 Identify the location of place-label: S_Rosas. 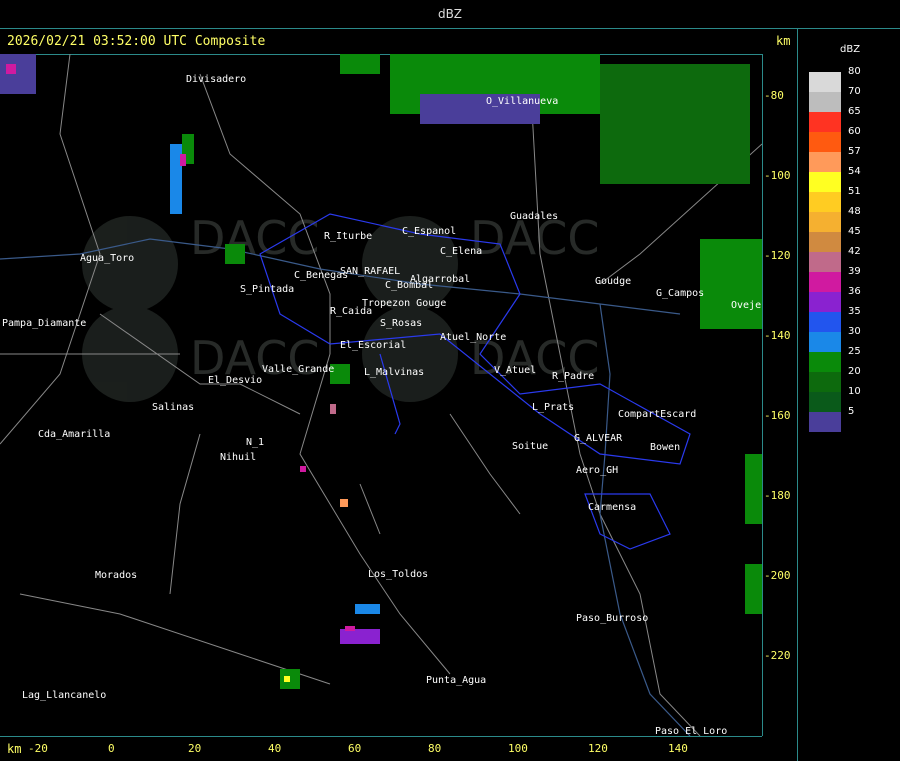
(401, 323).